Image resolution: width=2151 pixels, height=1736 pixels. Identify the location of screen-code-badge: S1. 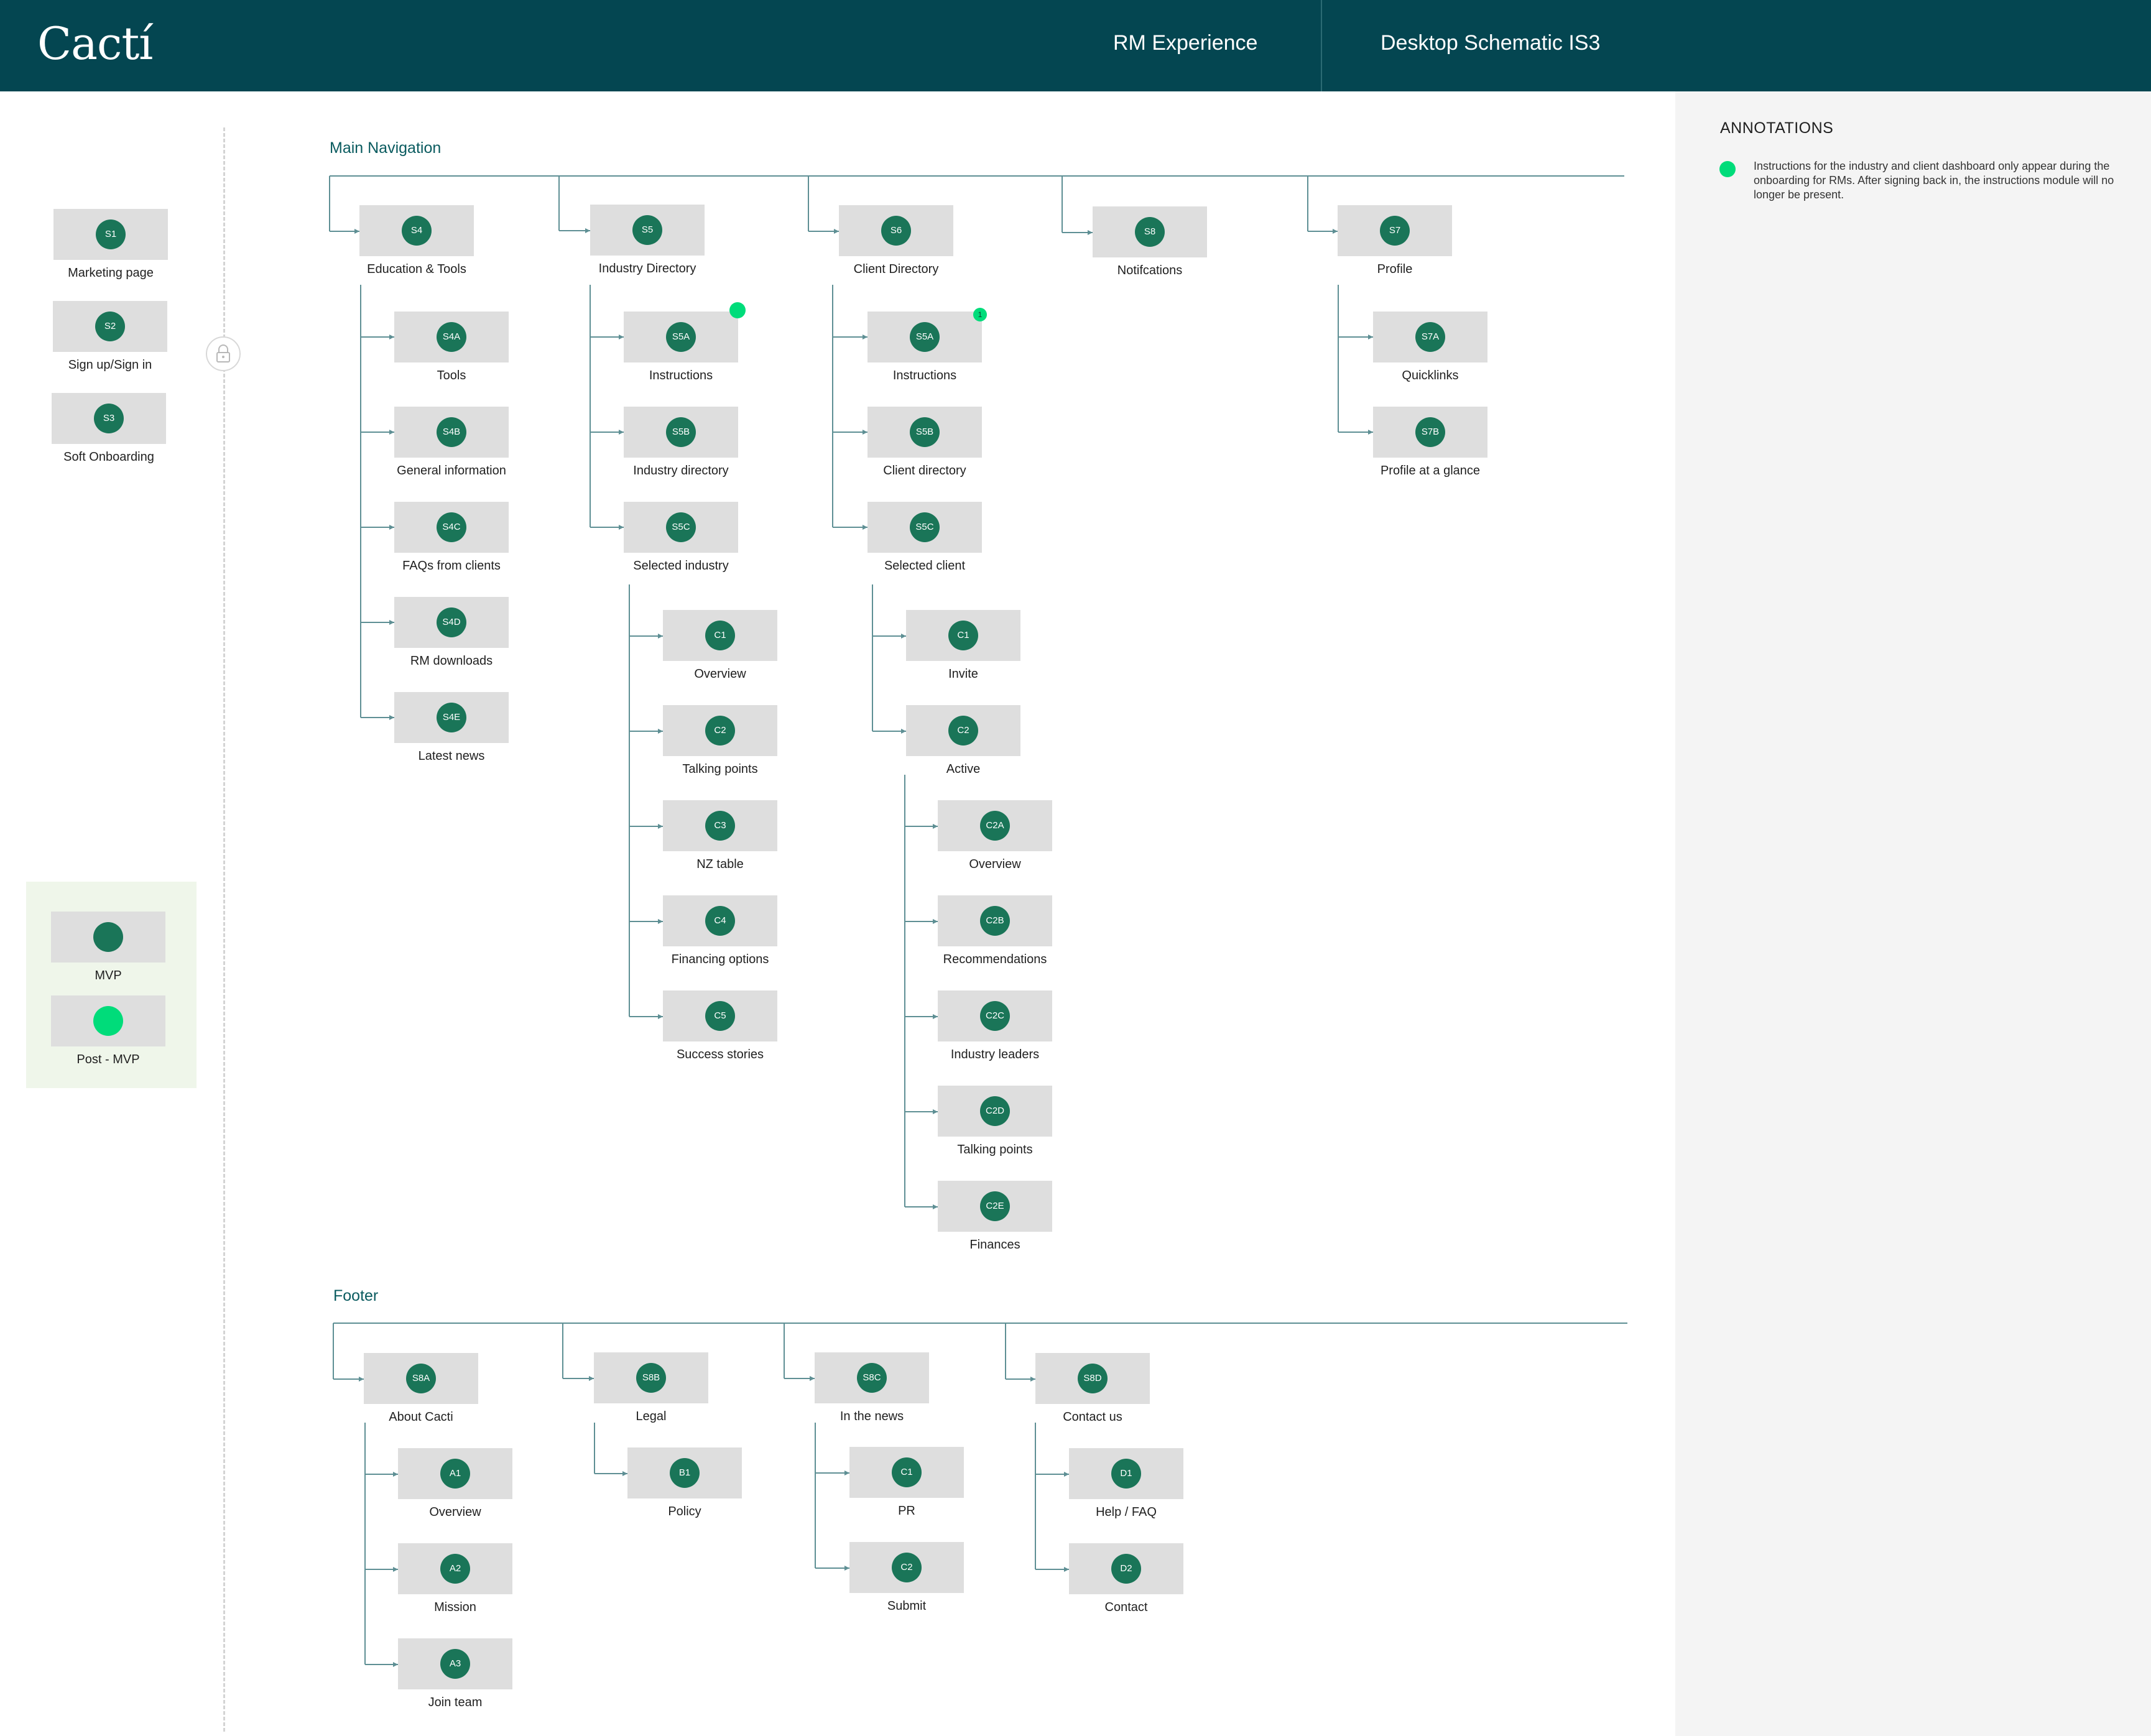
(111, 234).